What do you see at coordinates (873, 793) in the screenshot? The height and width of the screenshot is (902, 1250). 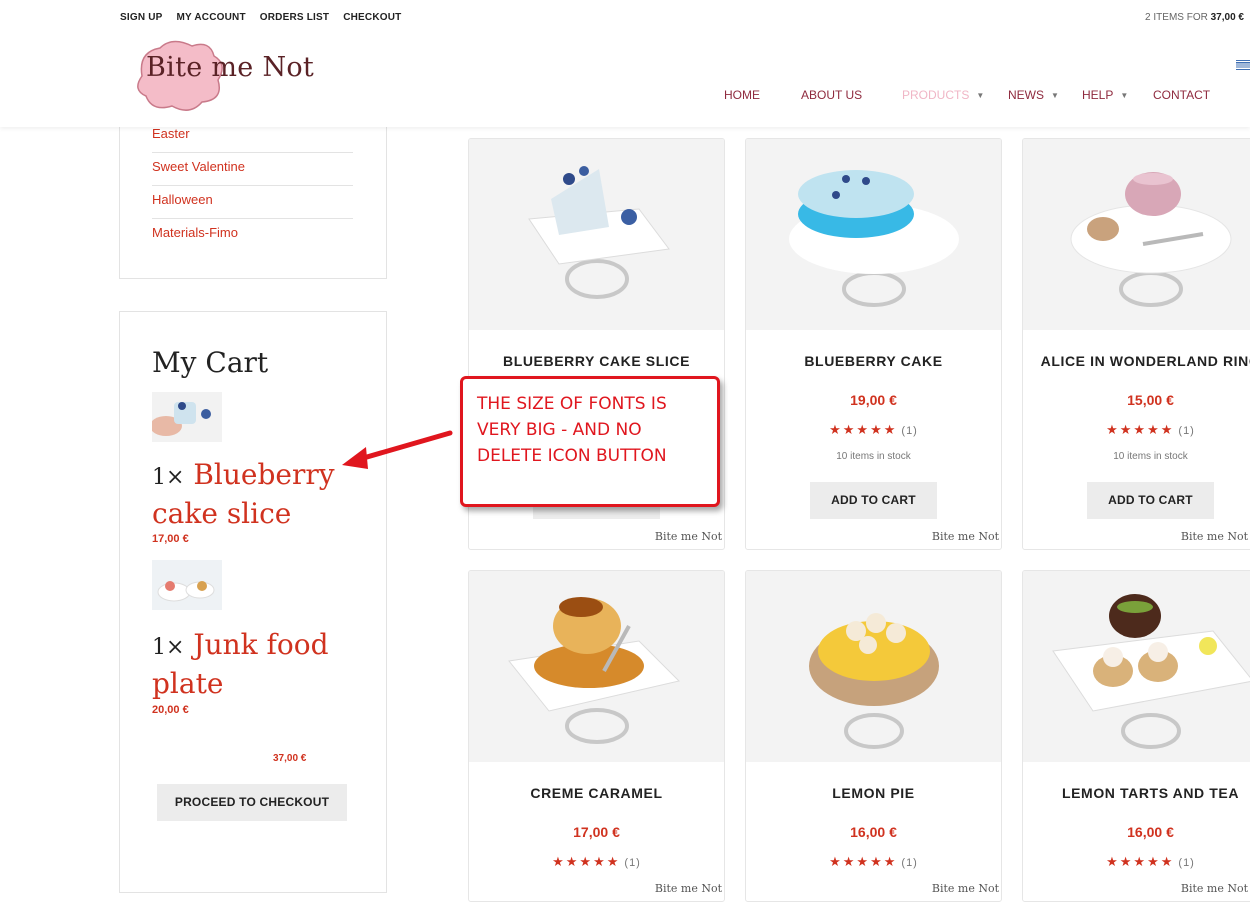 I see `product-title: LEMON PIE` at bounding box center [873, 793].